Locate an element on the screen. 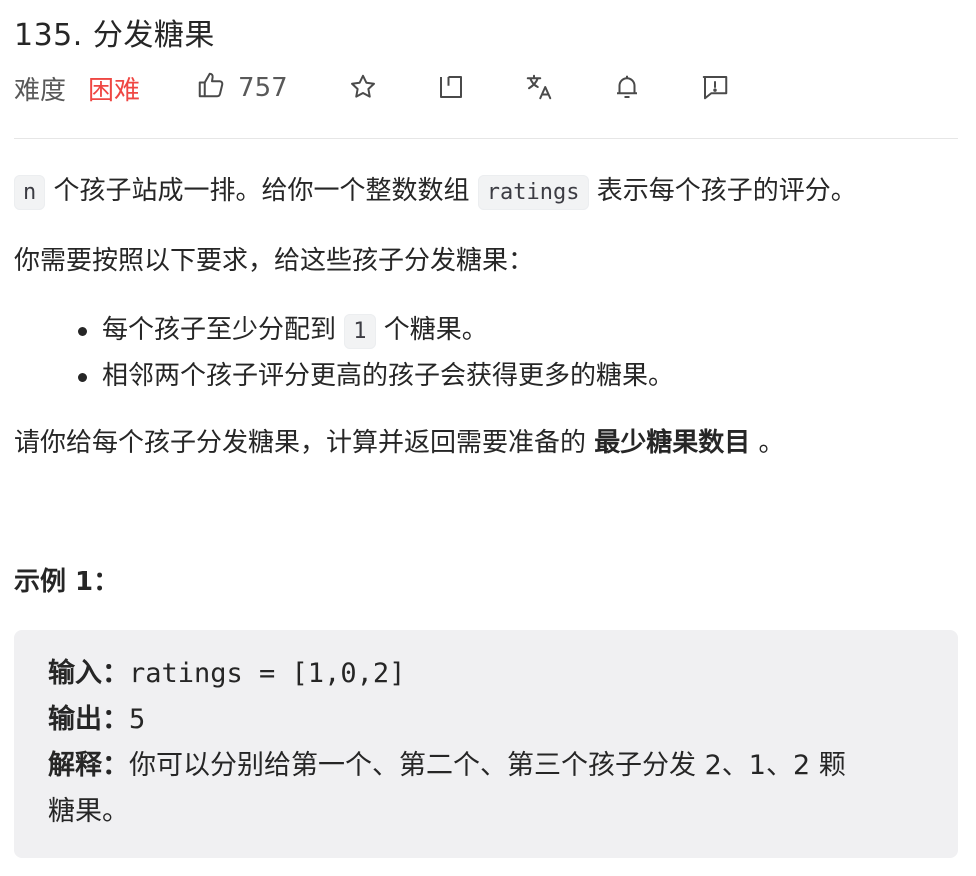 The height and width of the screenshot is (876, 976). difficulty-label: 难度 is located at coordinates (40, 90).